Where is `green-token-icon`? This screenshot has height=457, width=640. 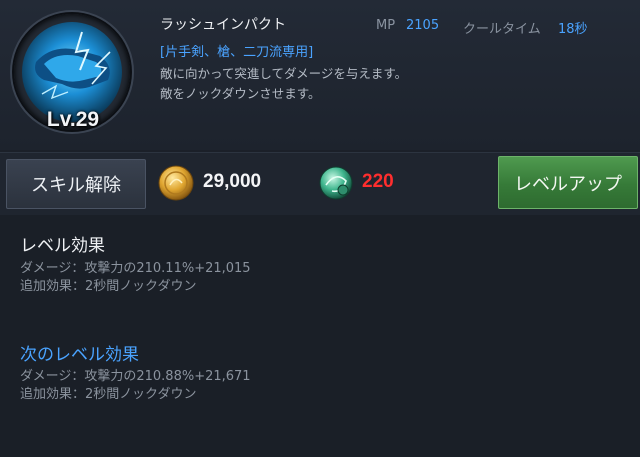
green-token-icon is located at coordinates (336, 183).